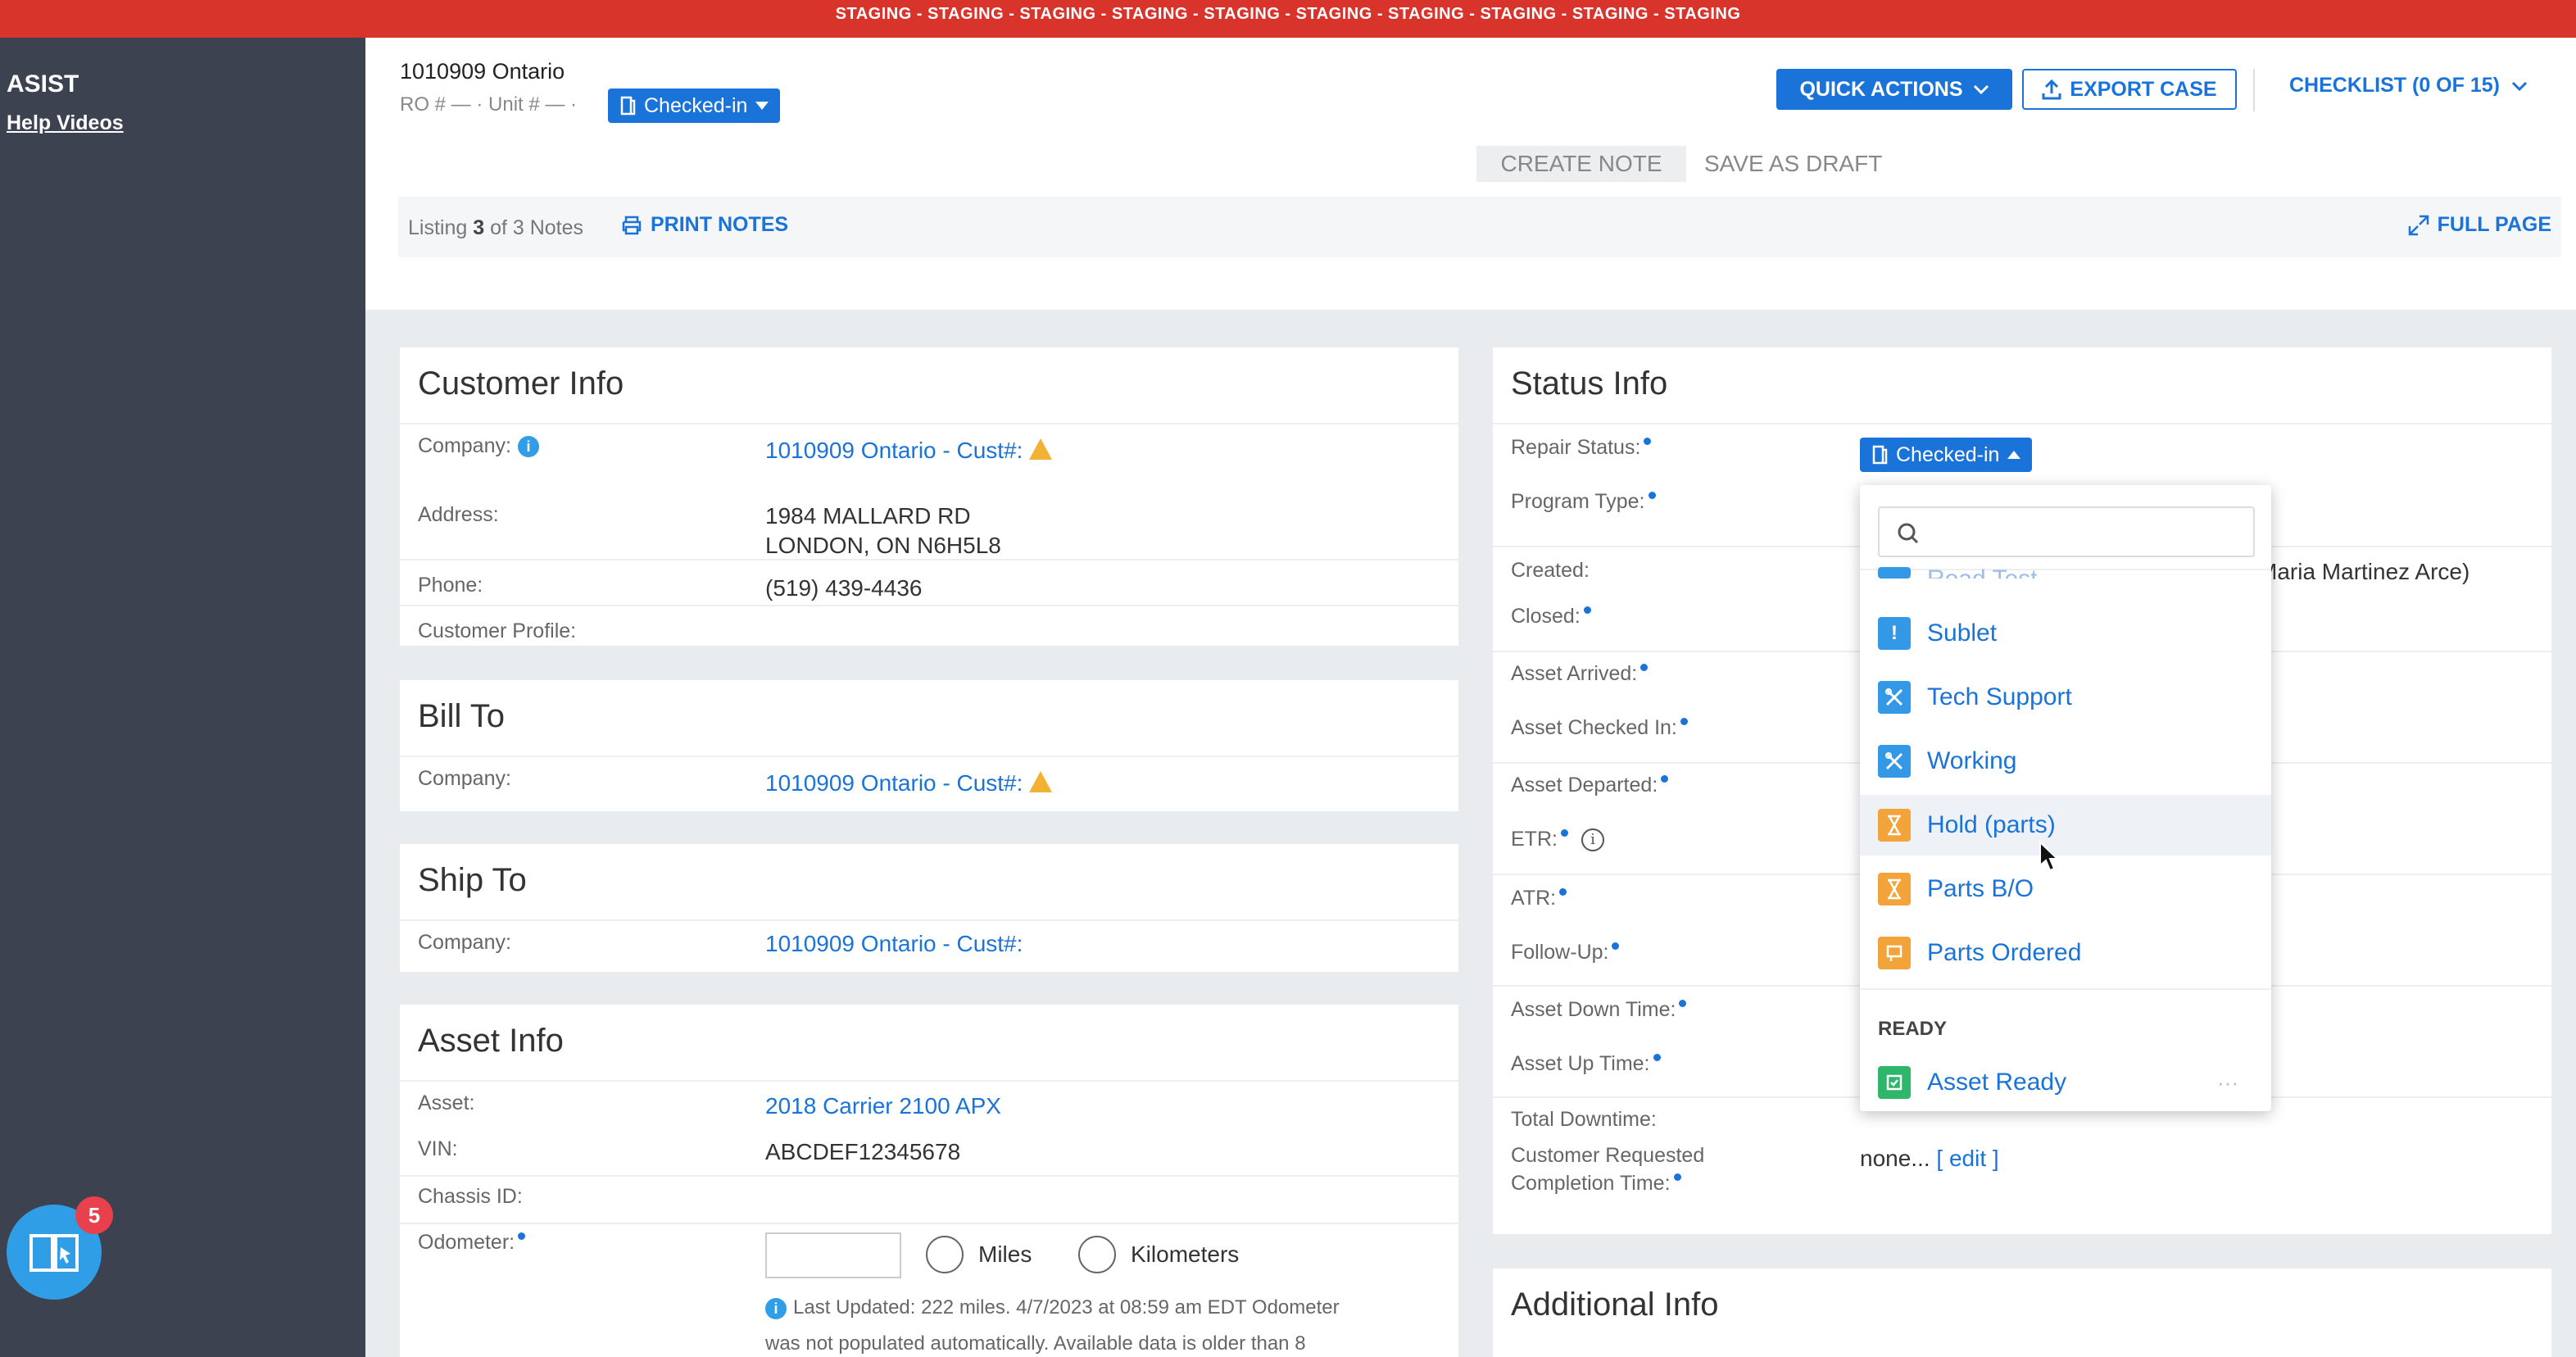 This screenshot has width=2576, height=1357. I want to click on warning-icon, so click(1041, 449).